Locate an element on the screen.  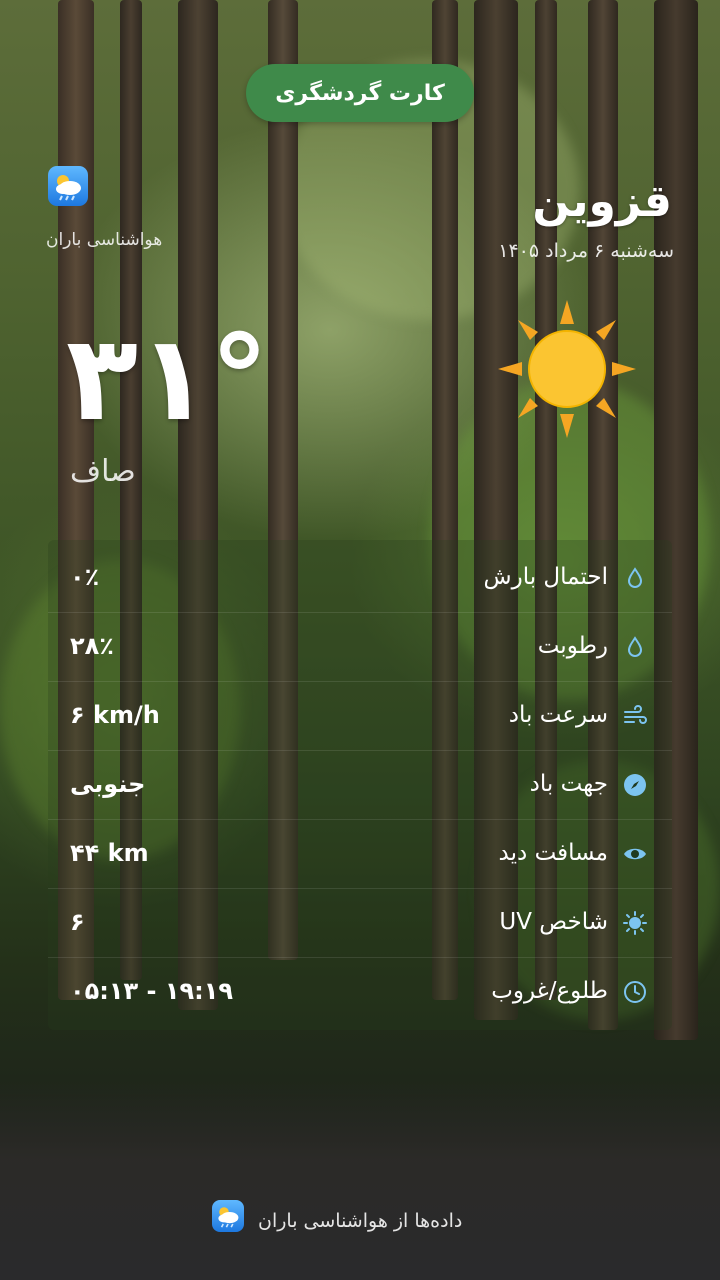
detail-row-visibility: مسافت دید ۴۴ km is located at coordinates (360, 854).